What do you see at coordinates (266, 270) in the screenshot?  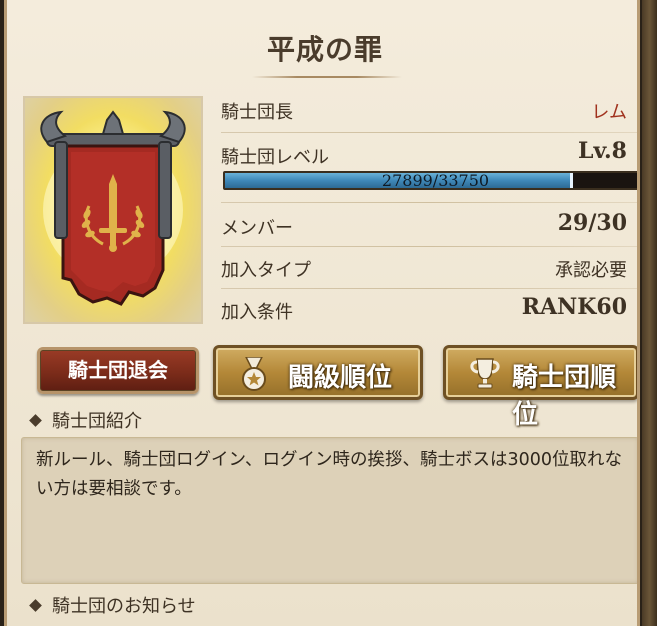 I see `join-type-label: 加入タイプ` at bounding box center [266, 270].